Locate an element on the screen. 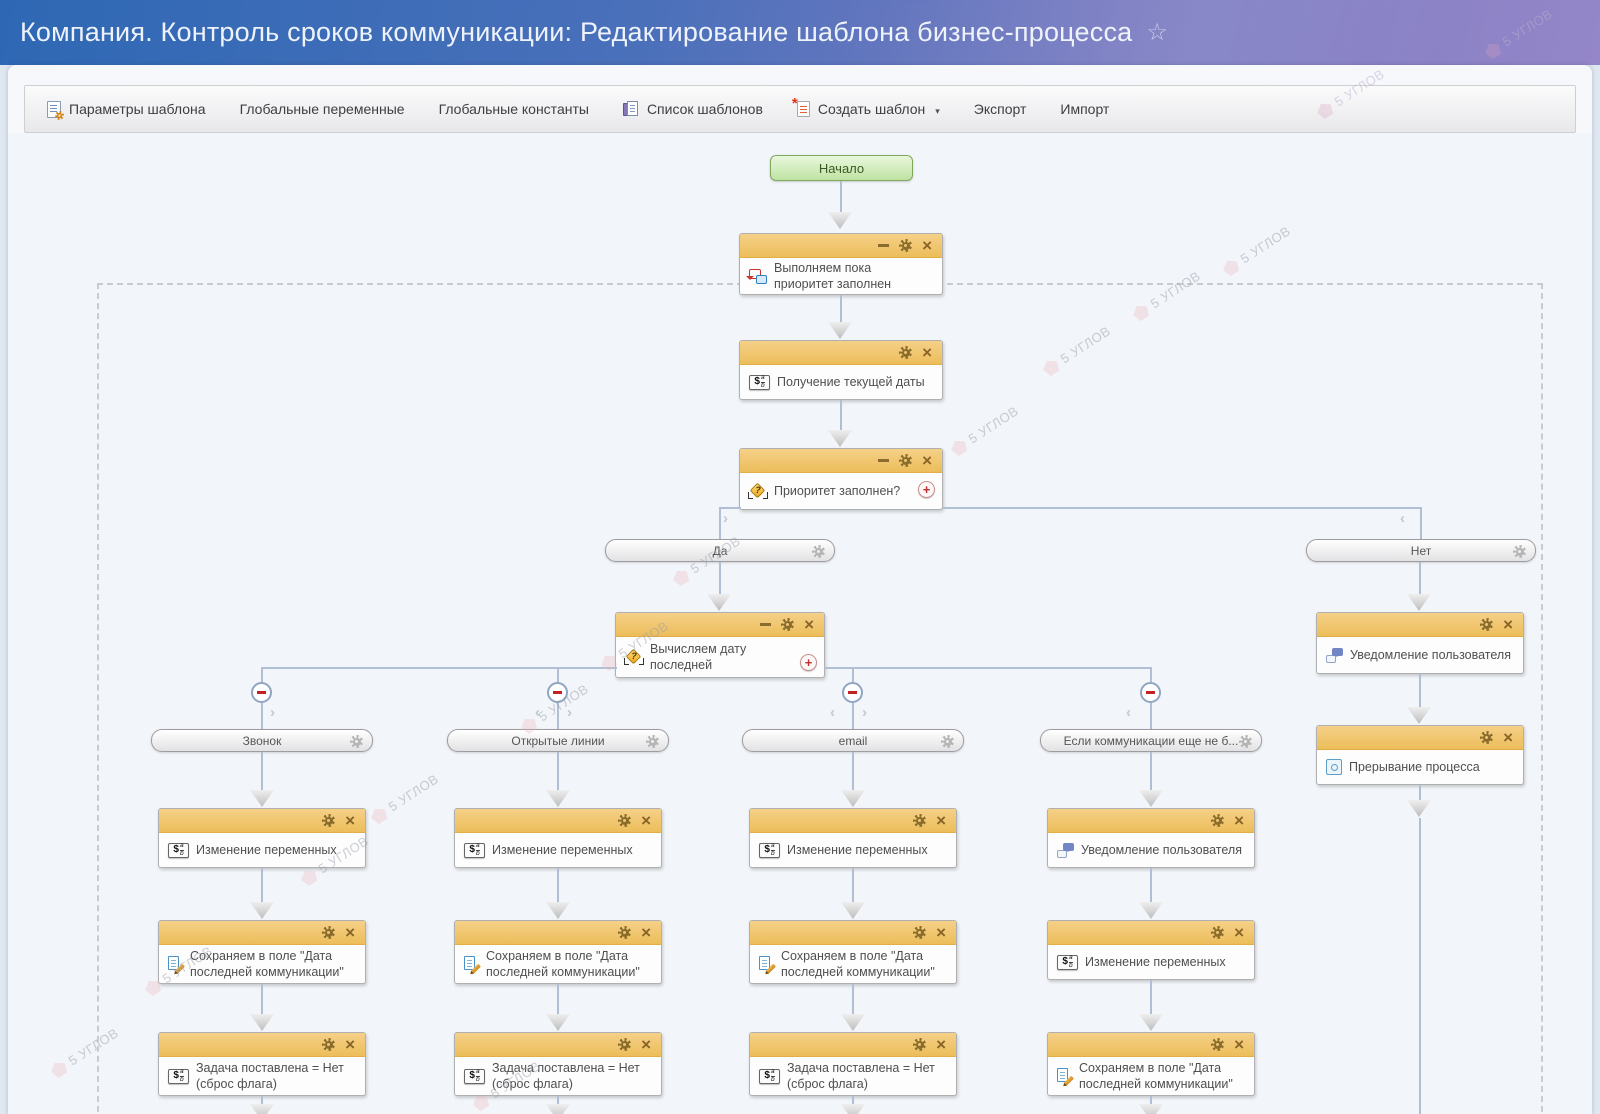 This screenshot has height=1114, width=1600. toolbar-item-template-params: Параметры шаблона is located at coordinates (126, 110).